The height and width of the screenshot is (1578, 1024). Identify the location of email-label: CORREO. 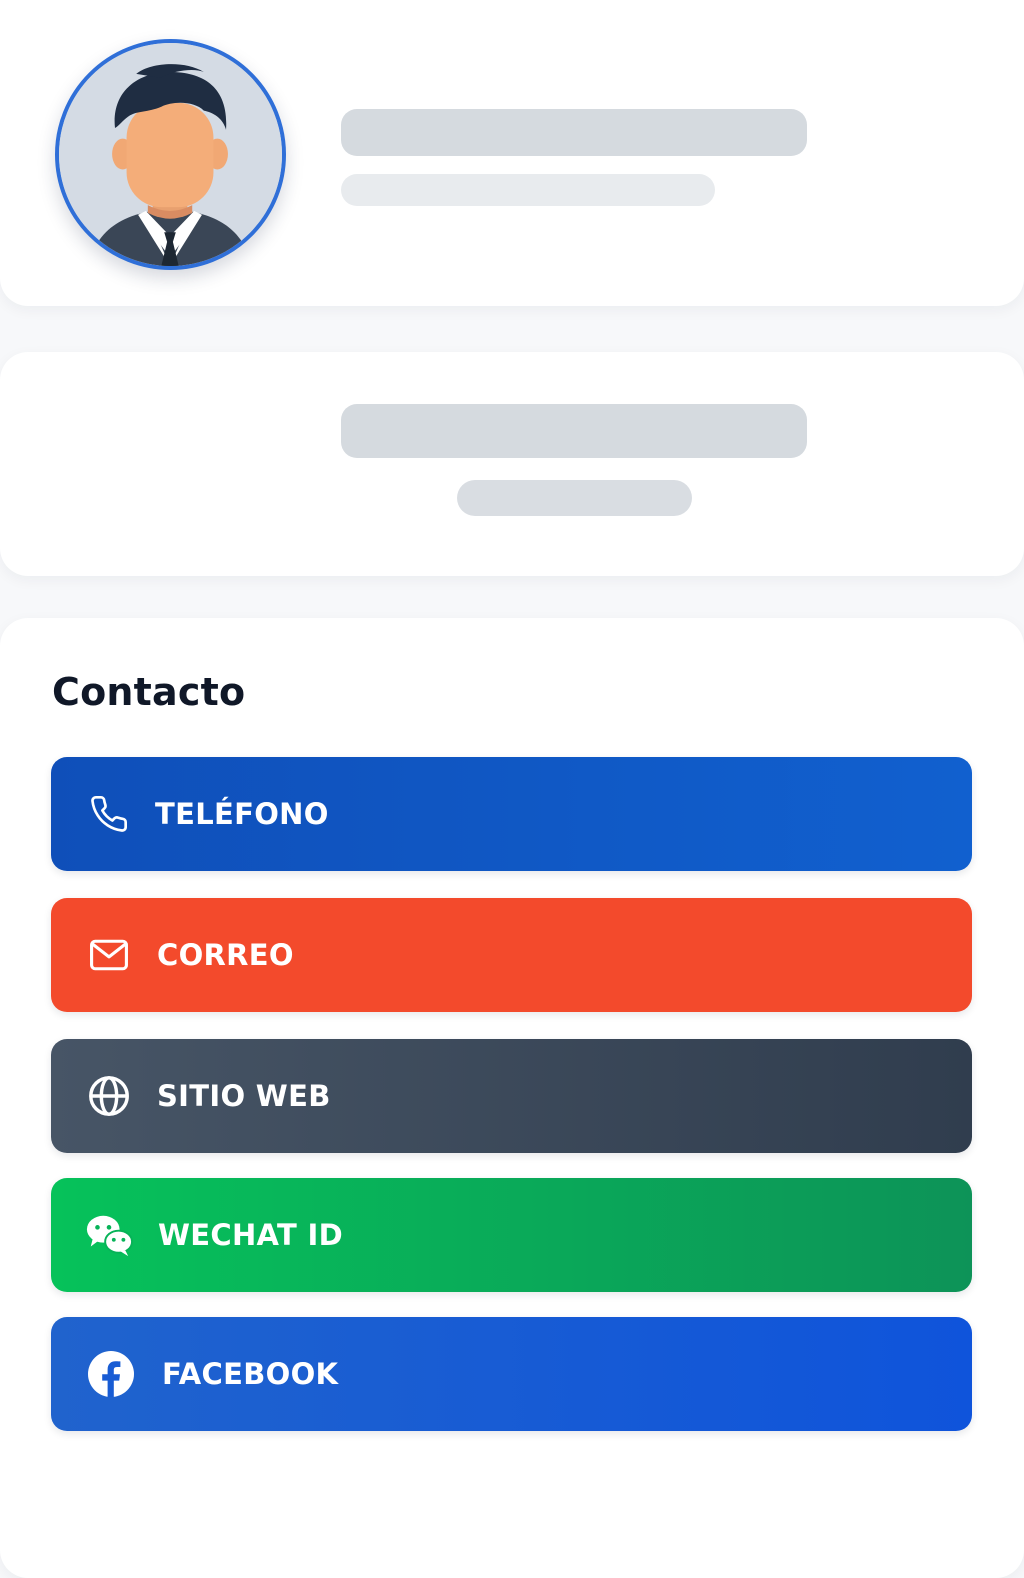
(225, 955).